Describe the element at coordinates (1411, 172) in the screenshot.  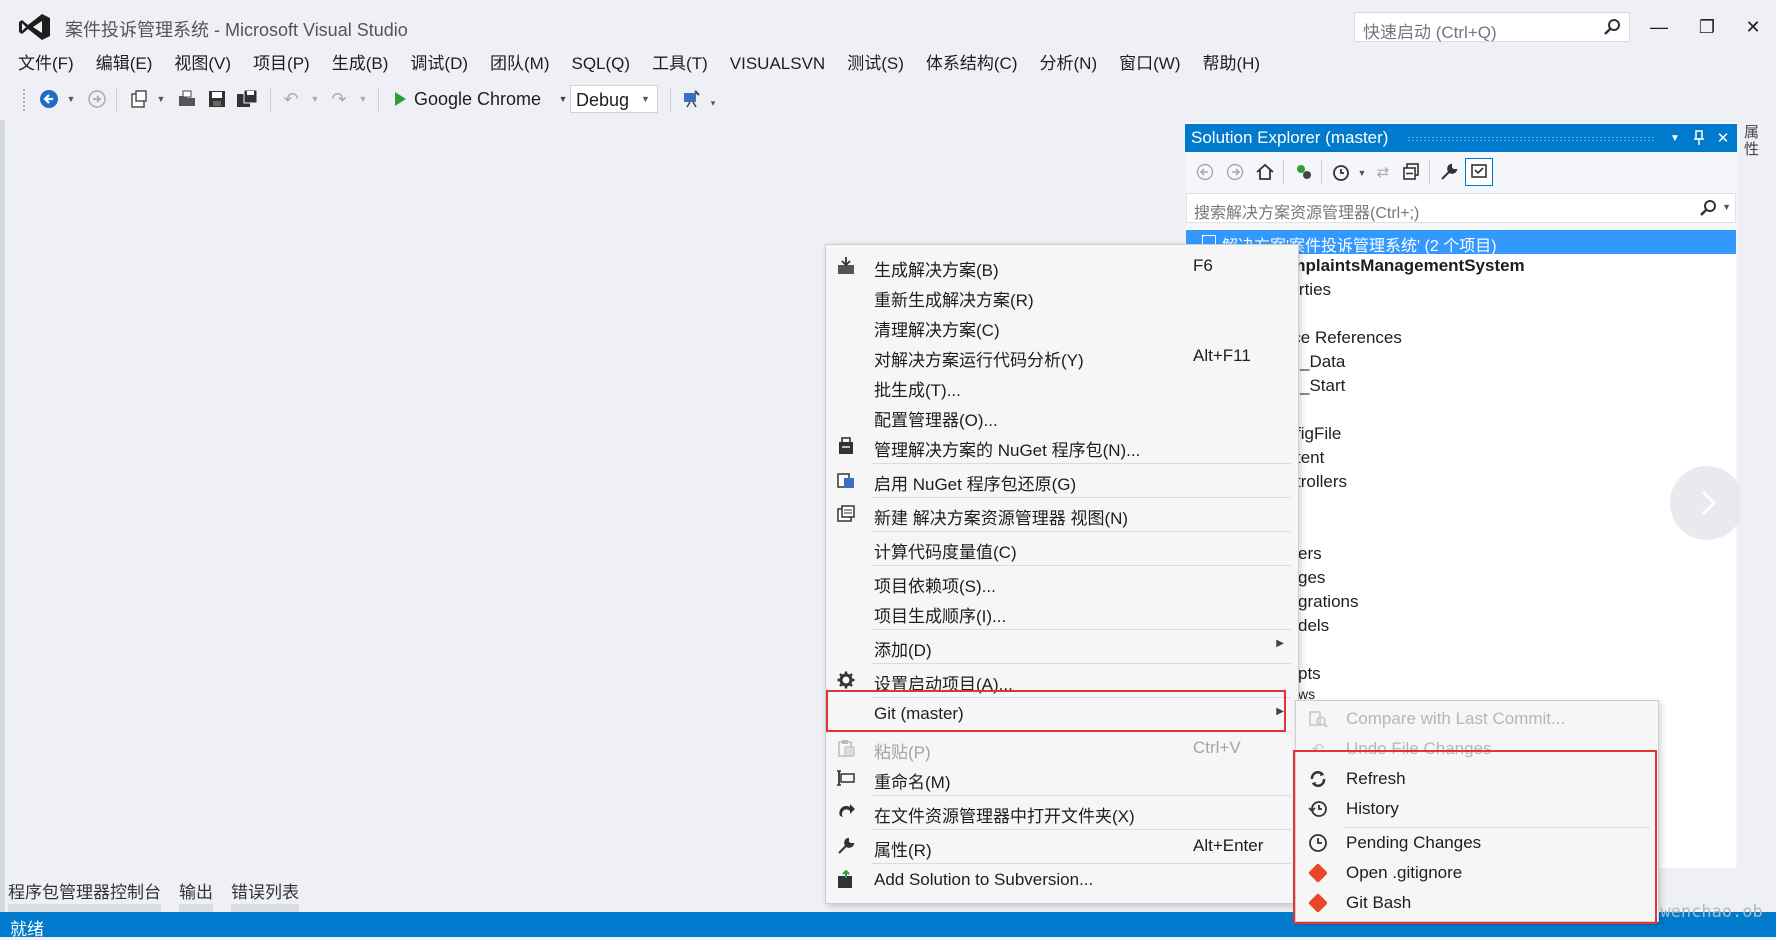
I see `collapse-all-icon` at that location.